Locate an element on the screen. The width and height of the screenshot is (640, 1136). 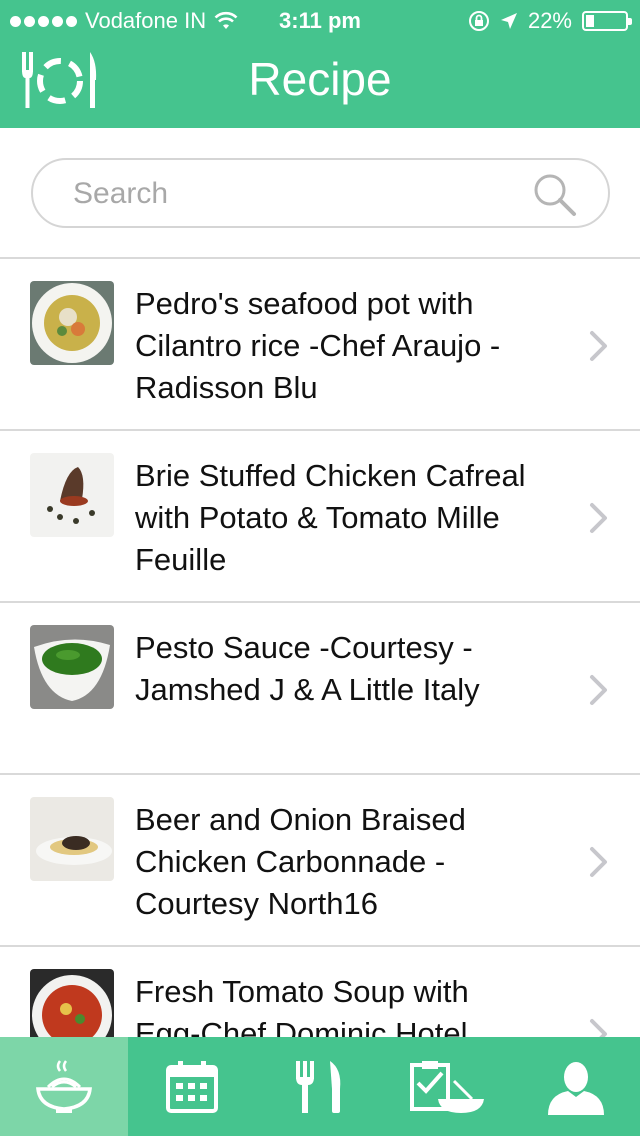
search-bar is located at coordinates (320, 193).